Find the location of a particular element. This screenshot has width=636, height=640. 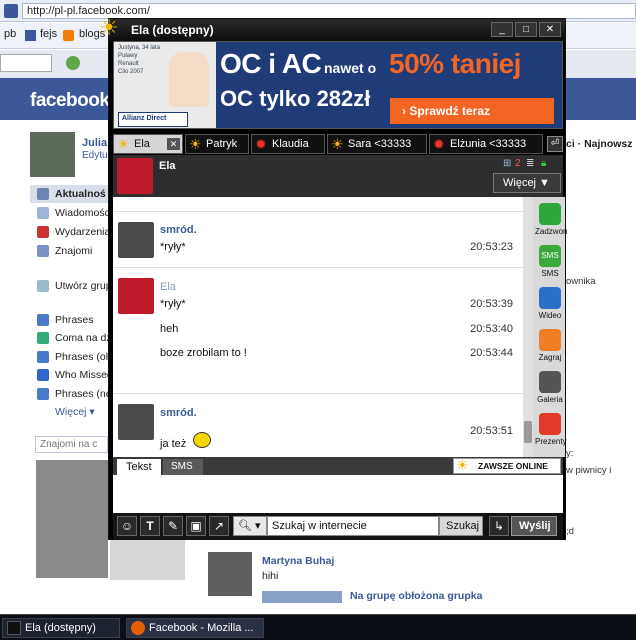

nav-messages: Wiadomości is located at coordinates (83, 213).